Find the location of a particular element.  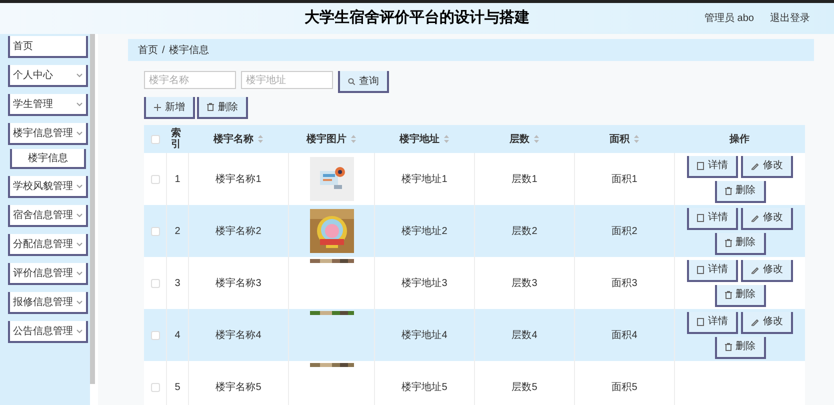

column-header: 操作 is located at coordinates (740, 139).